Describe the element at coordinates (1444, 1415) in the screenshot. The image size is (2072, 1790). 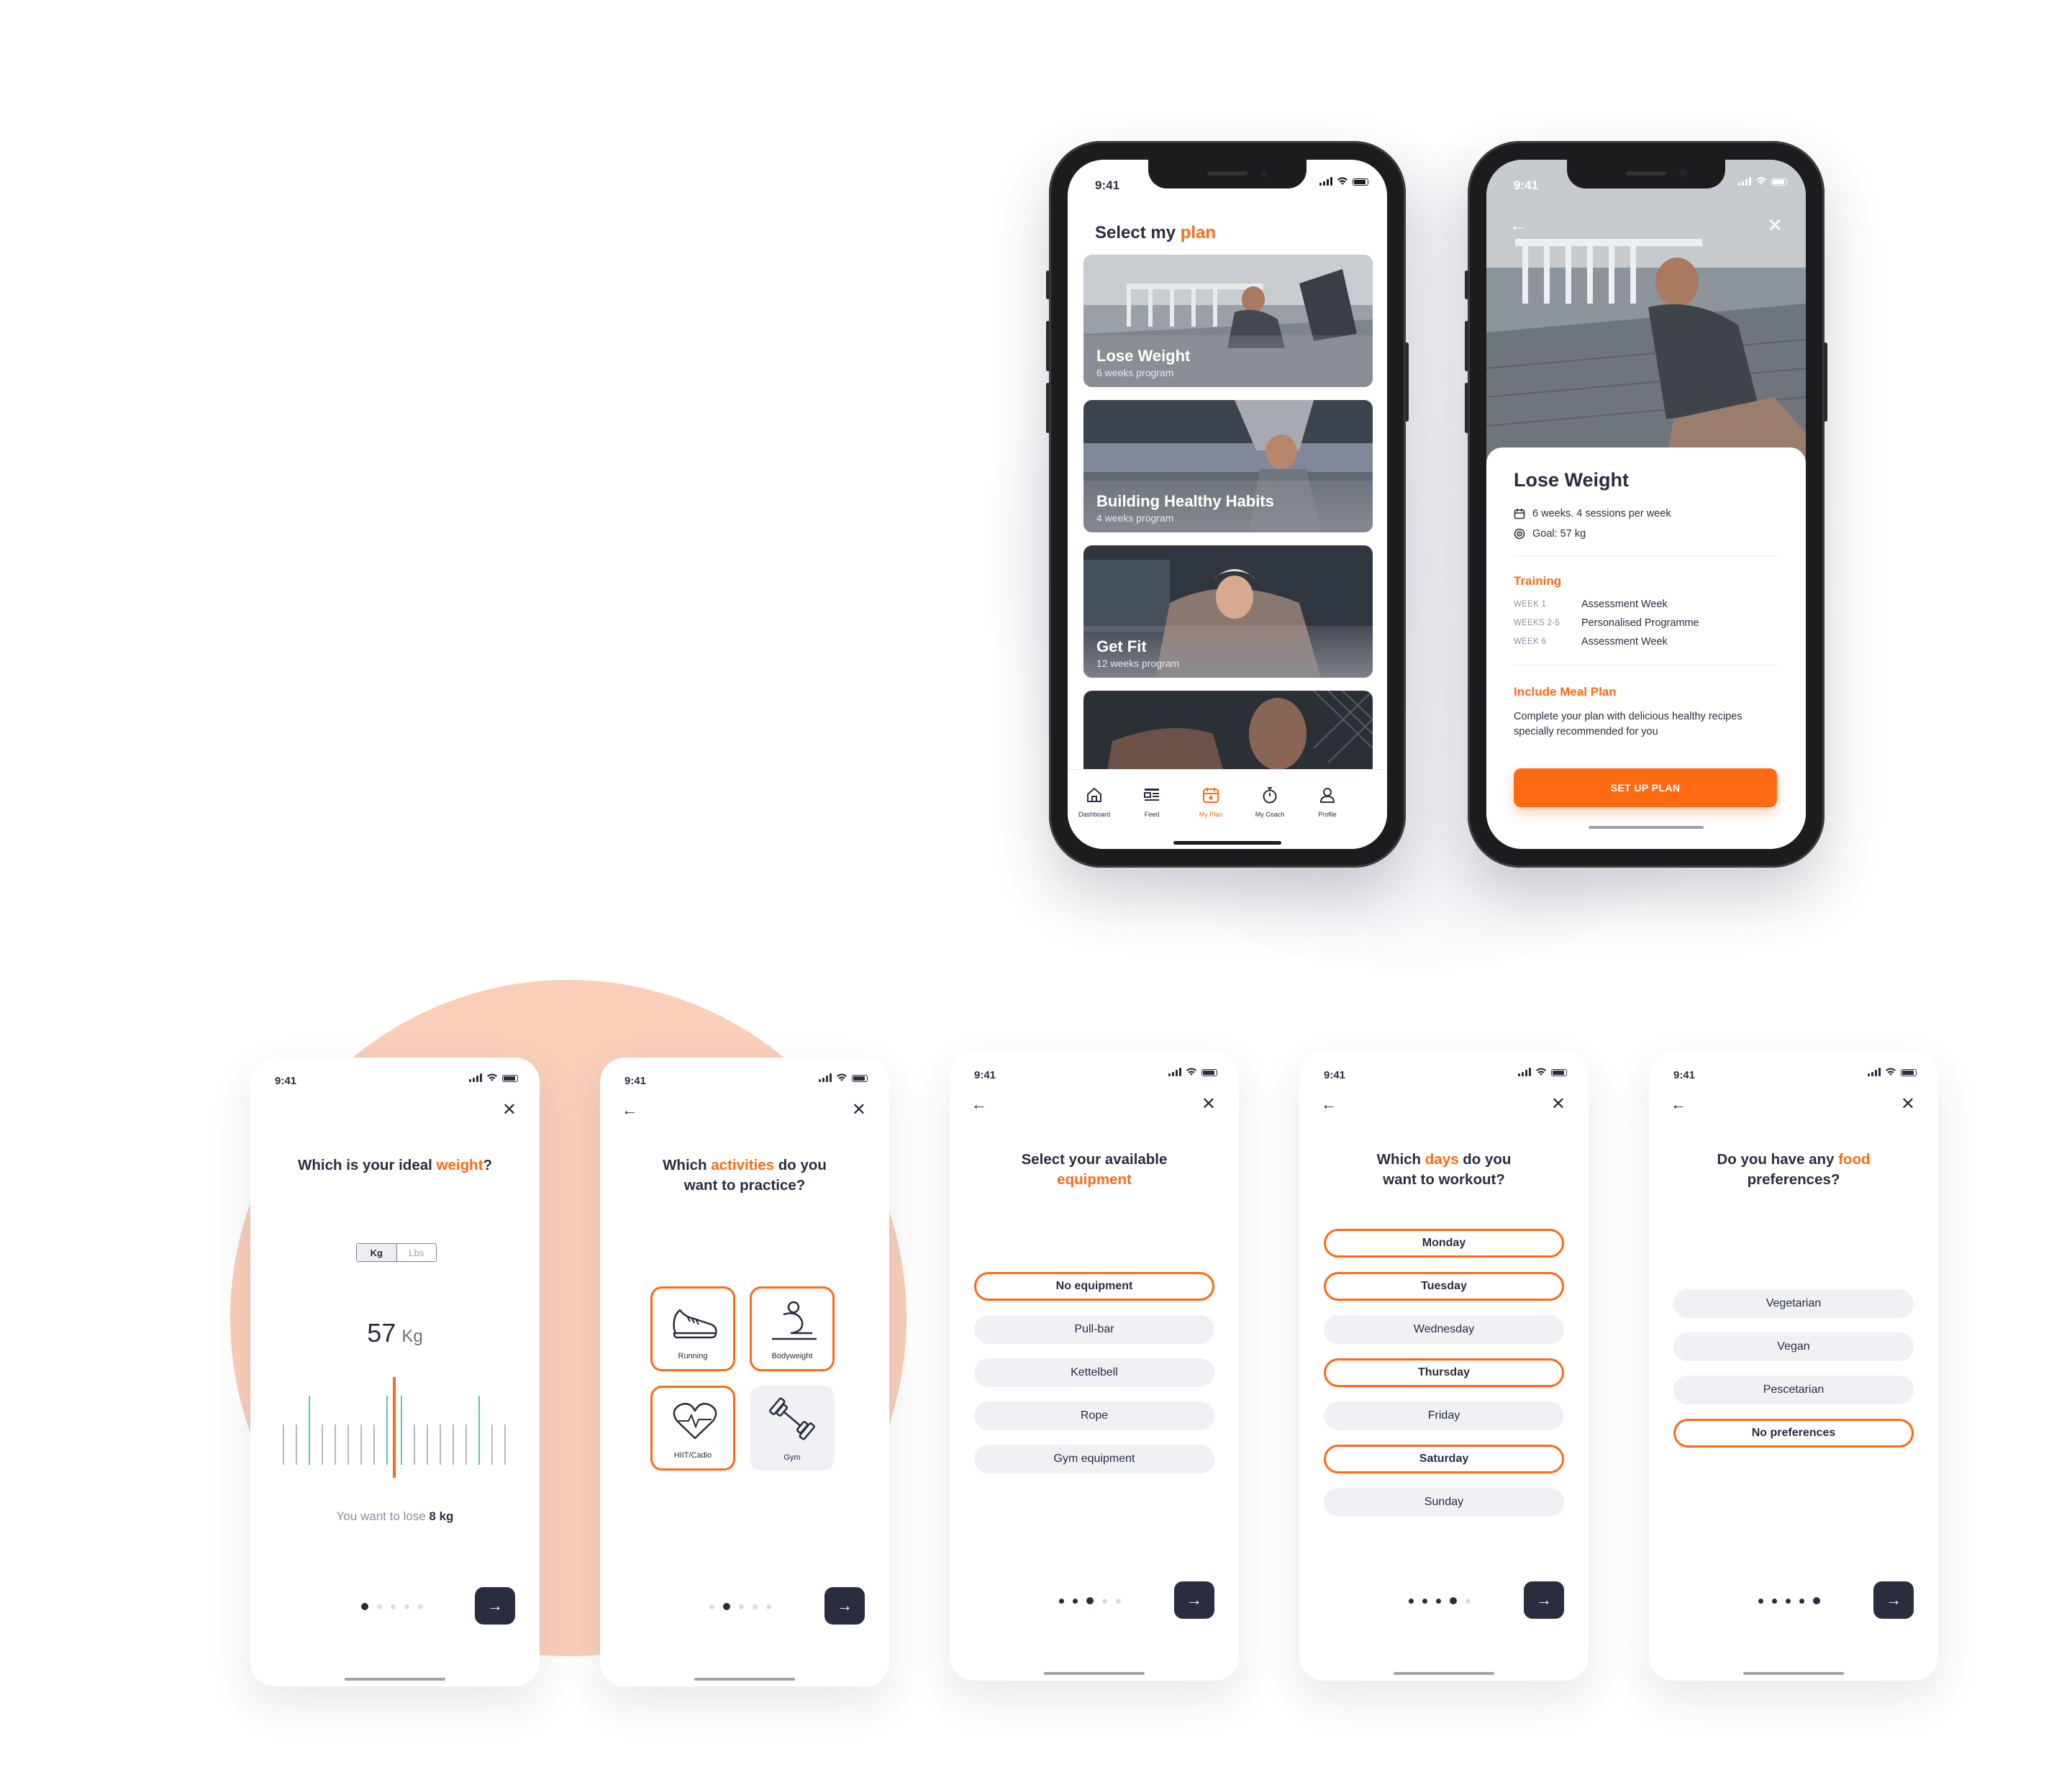
I see `option-friday: Friday` at that location.